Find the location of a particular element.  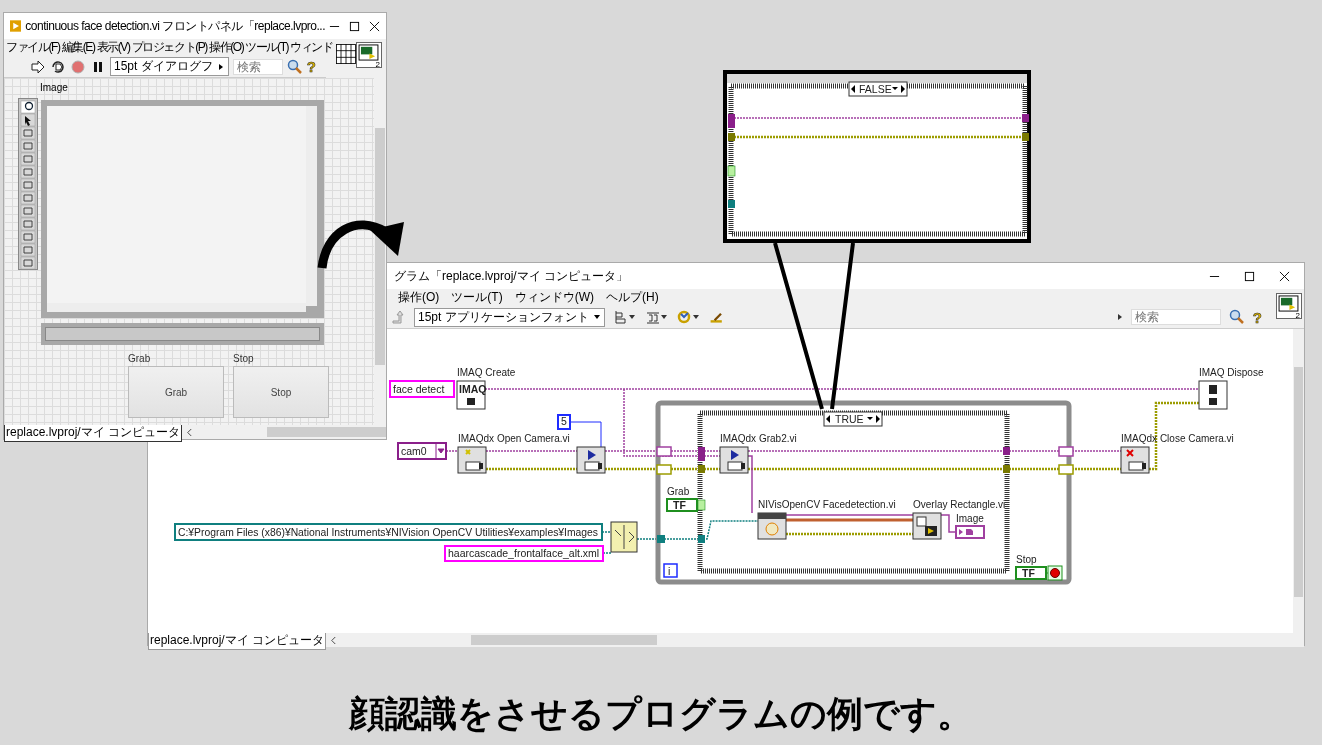

font-dropdown: 15pt ダイアログフ is located at coordinates (169, 66).